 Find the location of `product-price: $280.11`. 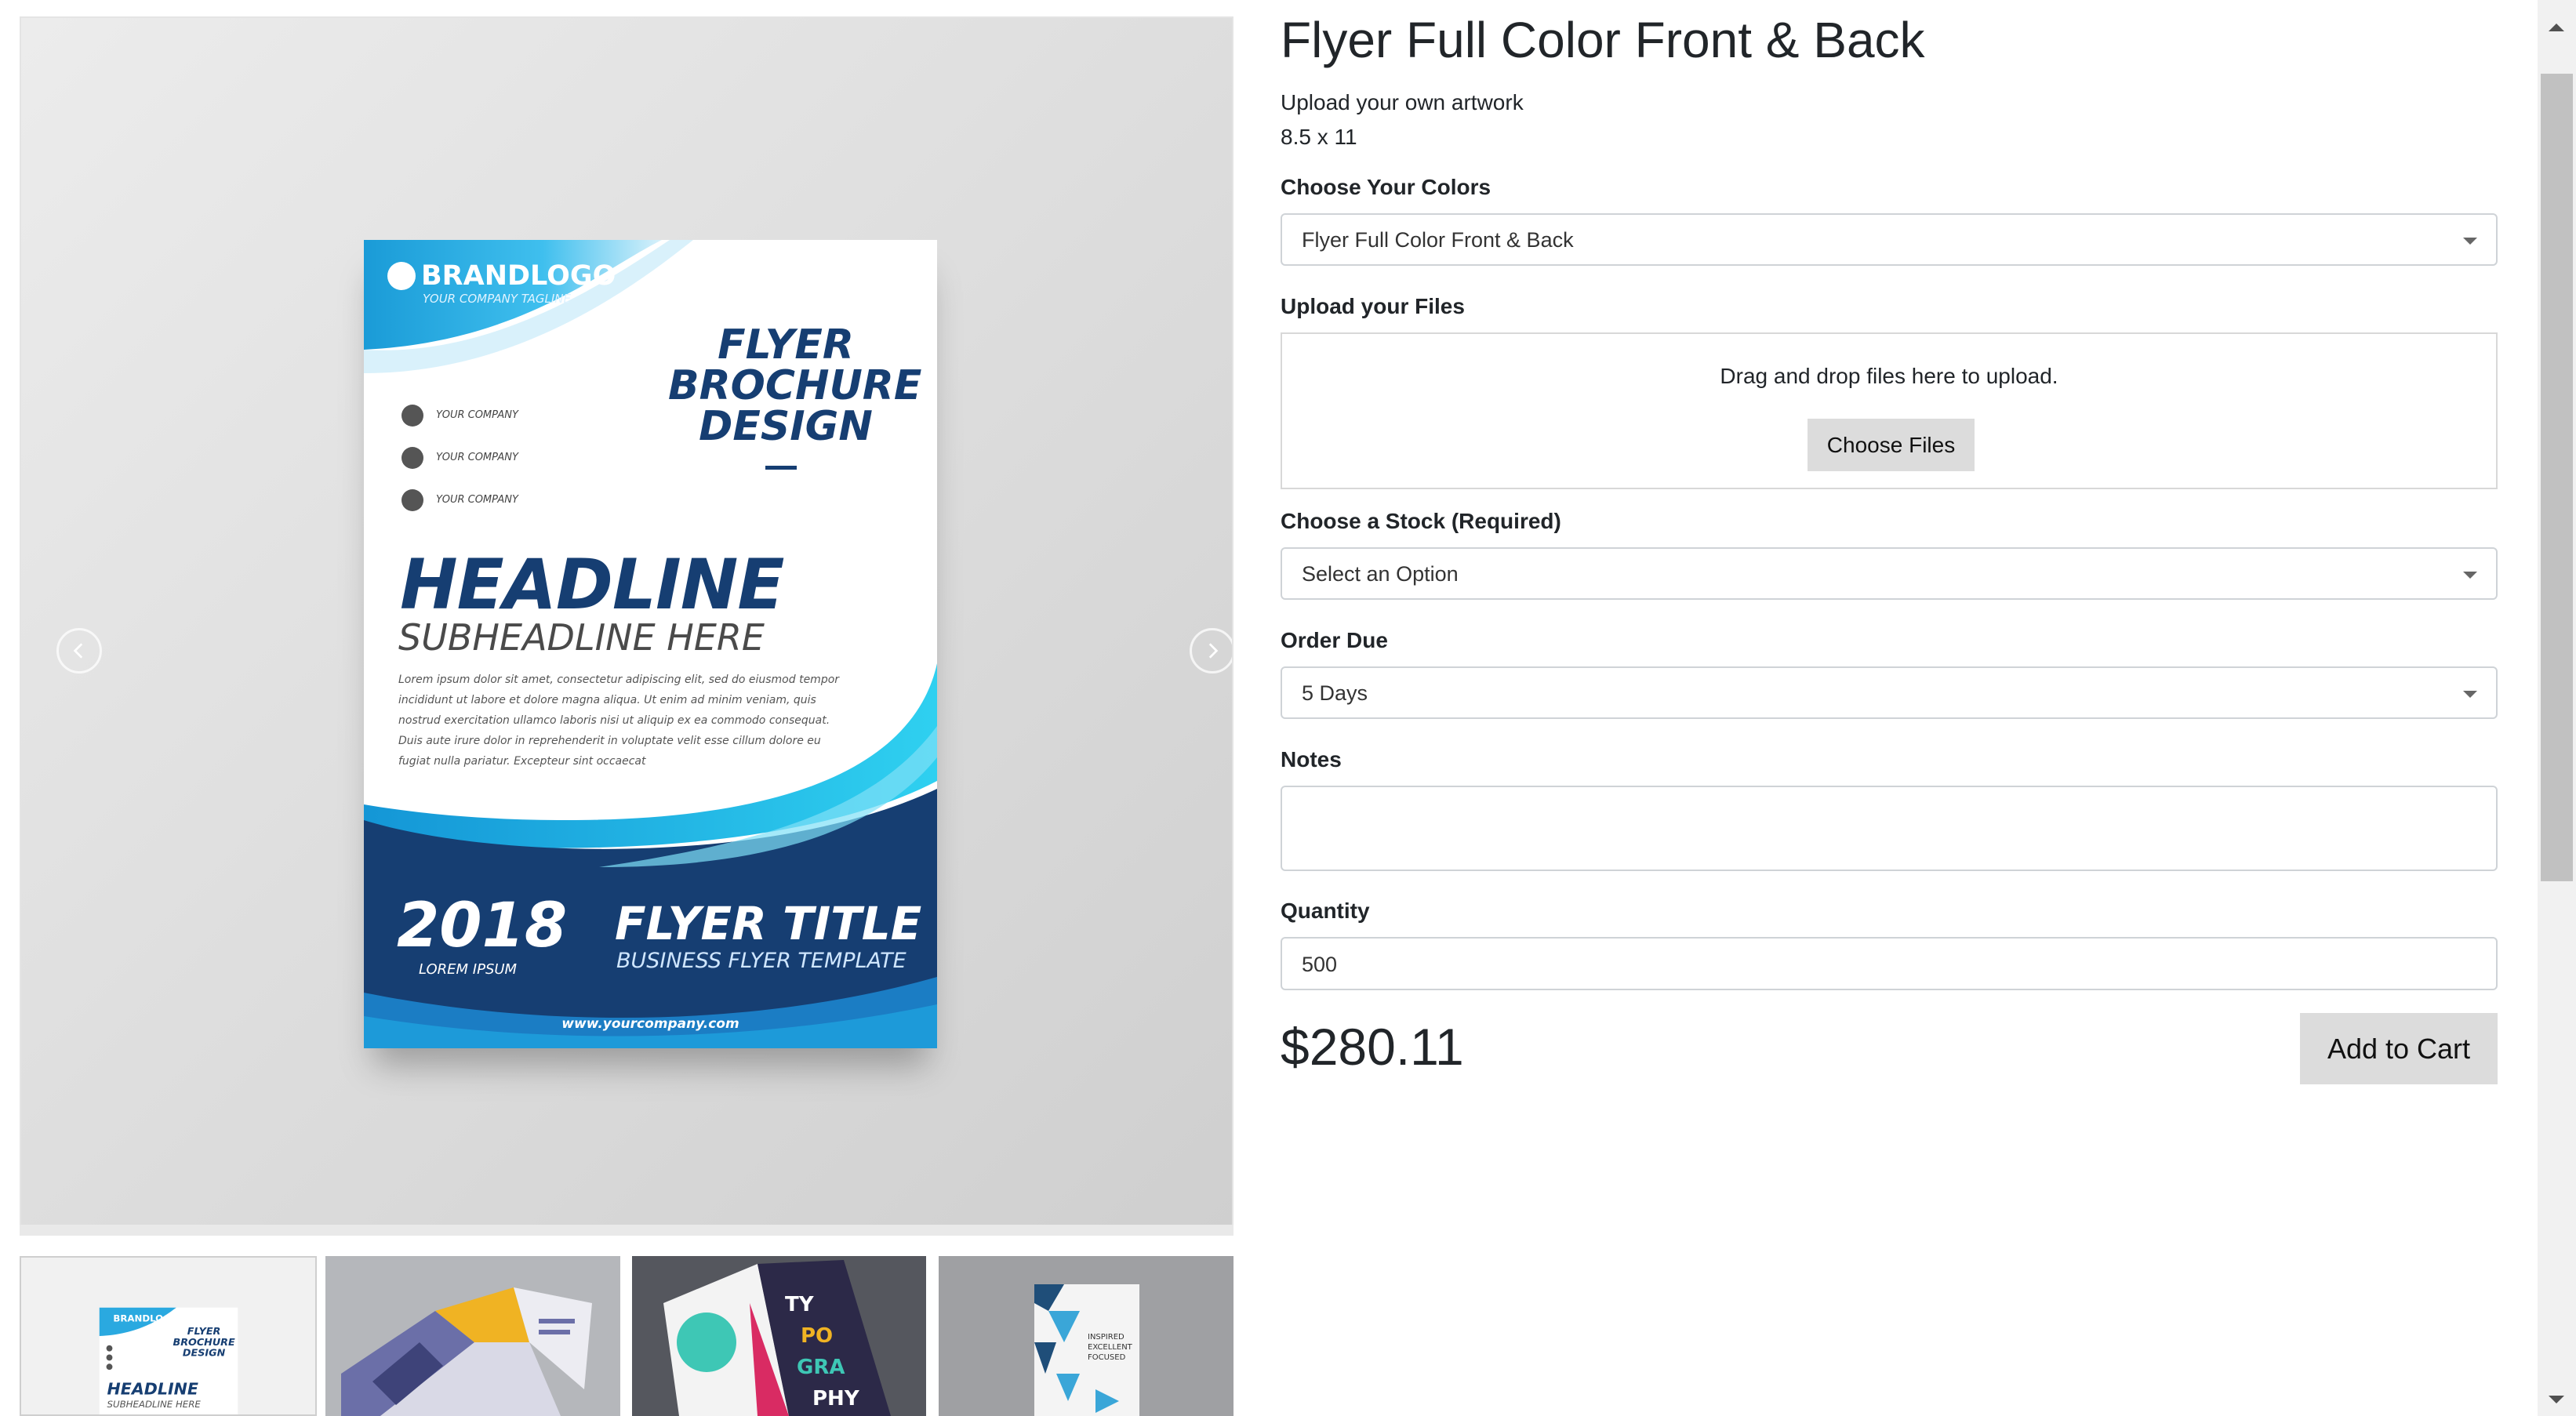

product-price: $280.11 is located at coordinates (1372, 1047).